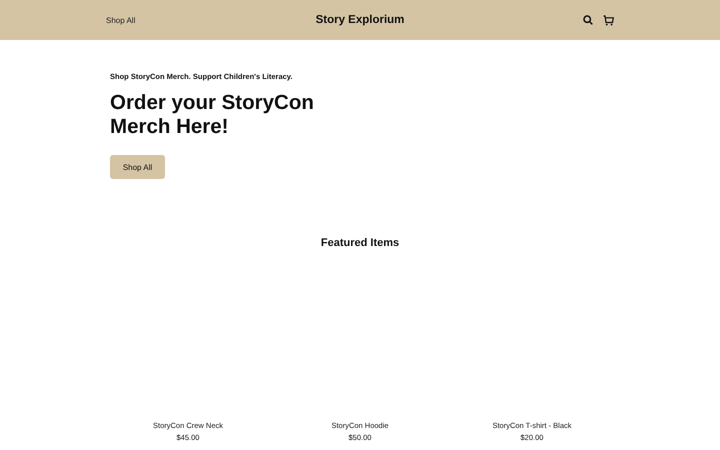 The image size is (720, 450). Describe the element at coordinates (121, 20) in the screenshot. I see `shop-all-link: Shop All` at that location.